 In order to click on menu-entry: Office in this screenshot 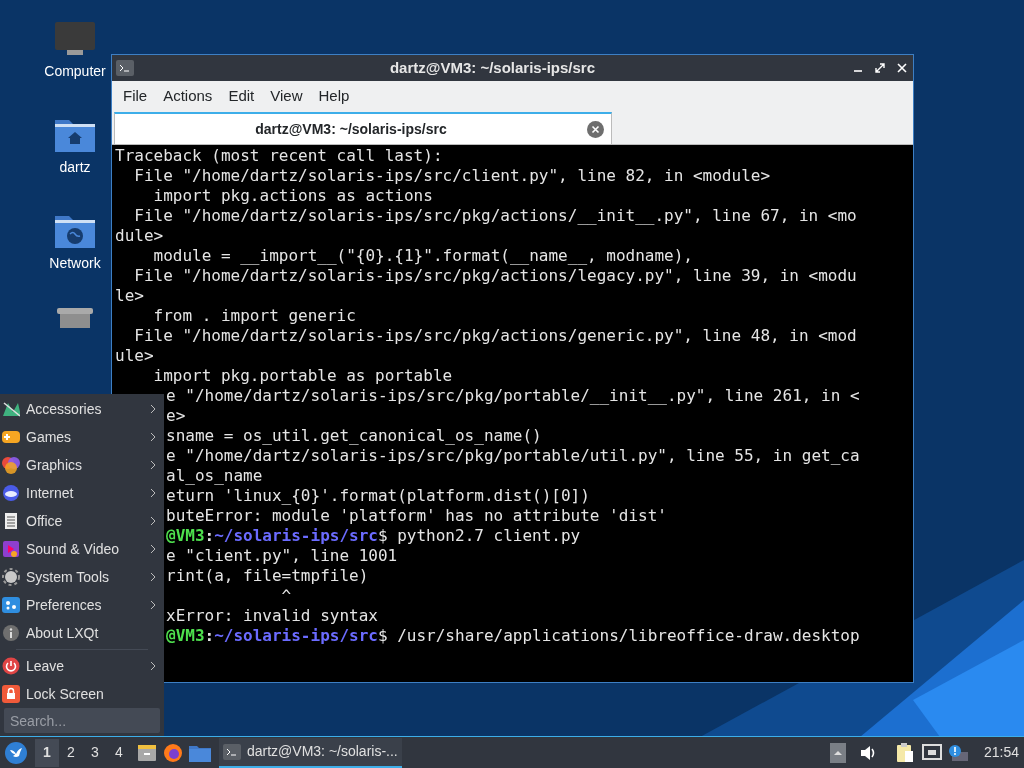, I will do `click(82, 521)`.